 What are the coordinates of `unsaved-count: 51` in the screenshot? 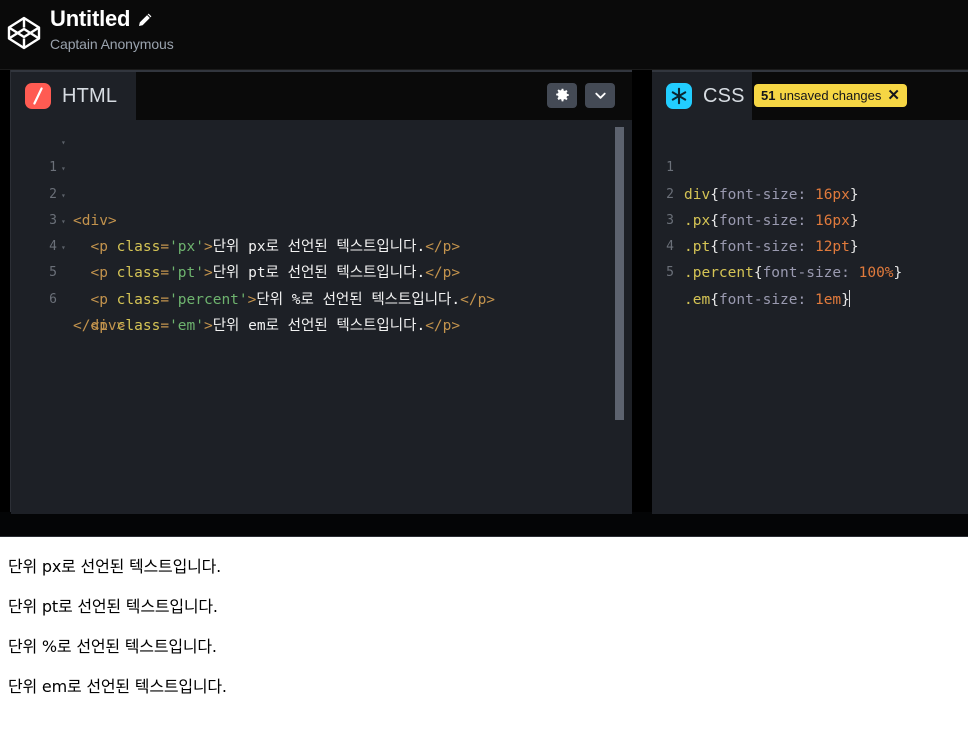 It's located at (768, 95).